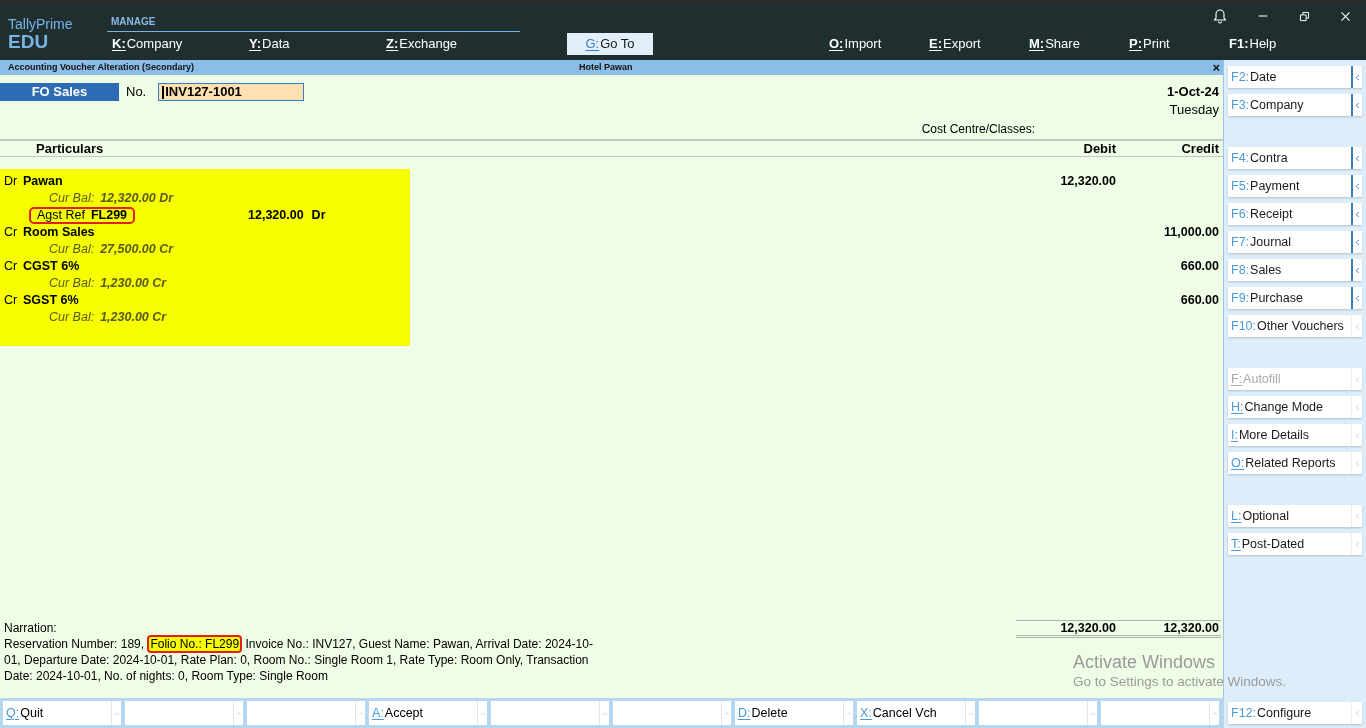 This screenshot has height=728, width=1366. What do you see at coordinates (1190, 628) in the screenshot?
I see `credit-total: 12,320.00` at bounding box center [1190, 628].